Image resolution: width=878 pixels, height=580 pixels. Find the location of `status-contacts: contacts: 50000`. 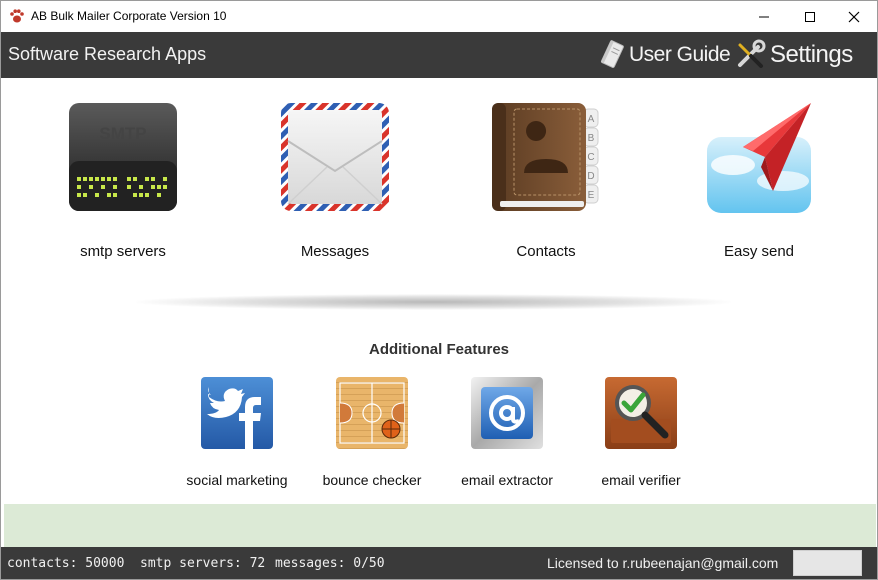

status-contacts: contacts: 50000 is located at coordinates (66, 563).